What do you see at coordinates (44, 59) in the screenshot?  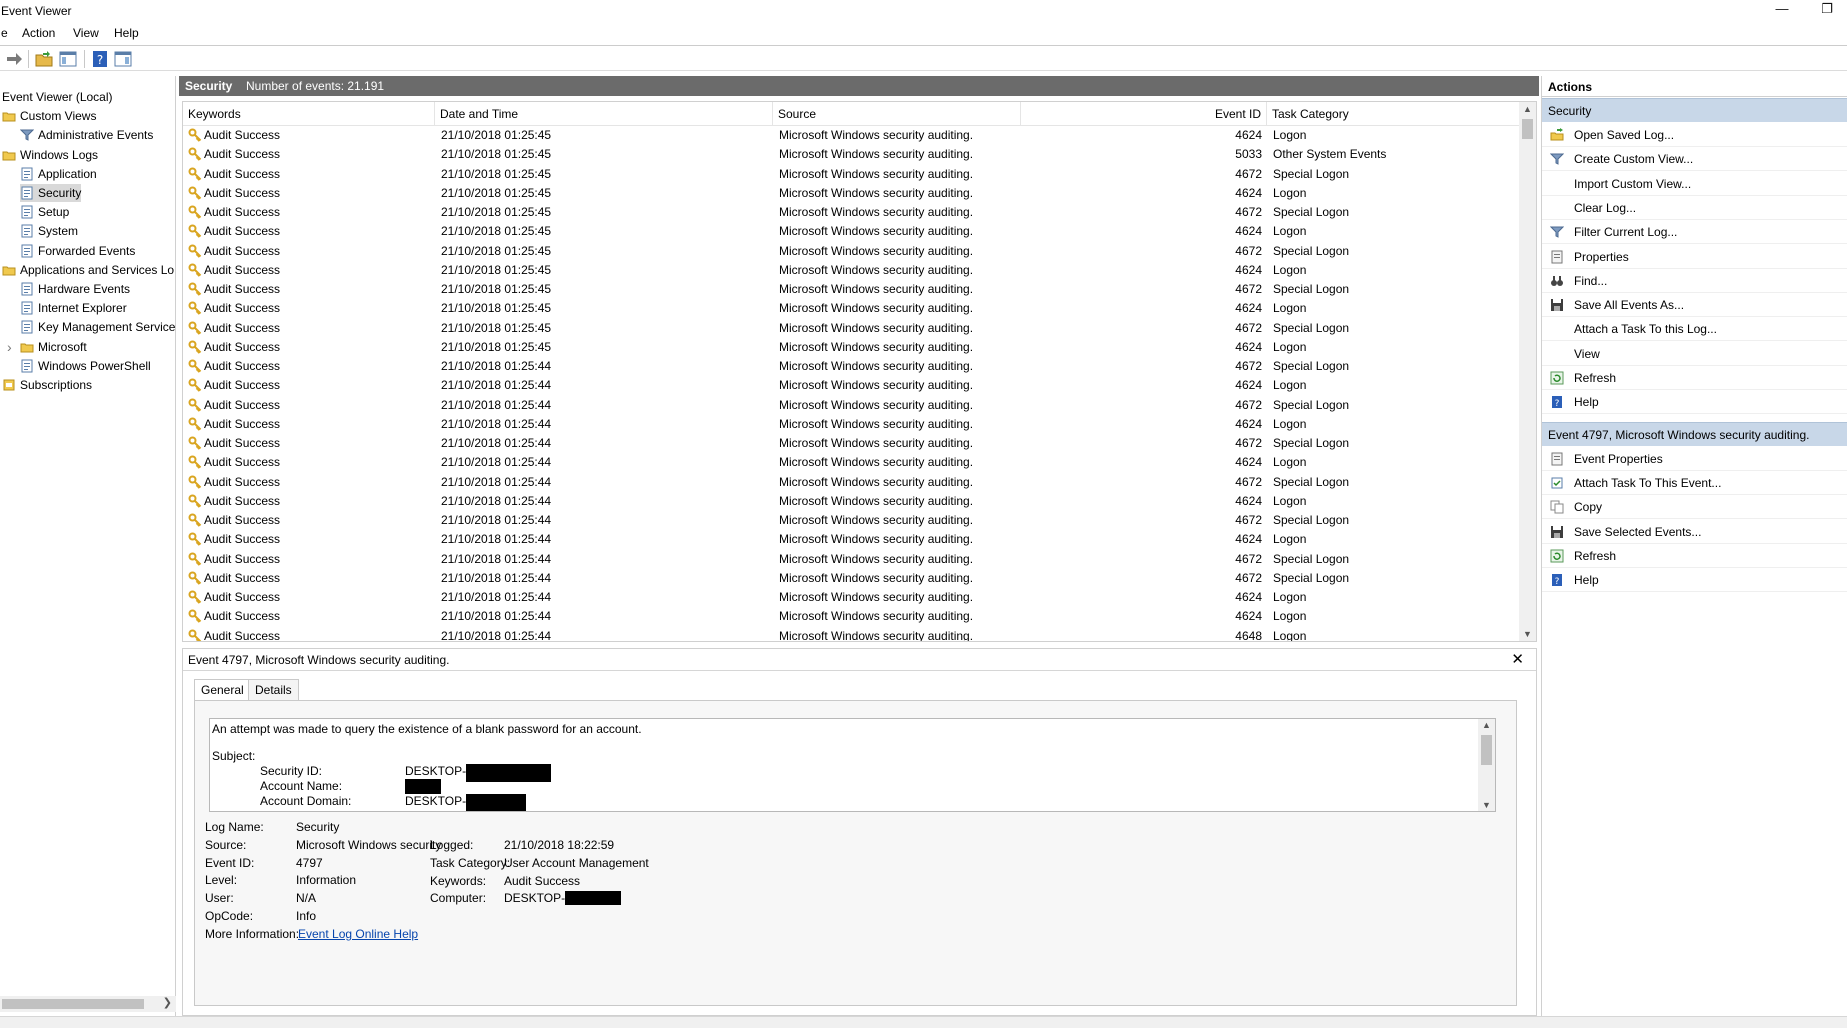 I see `open-folder-icon` at bounding box center [44, 59].